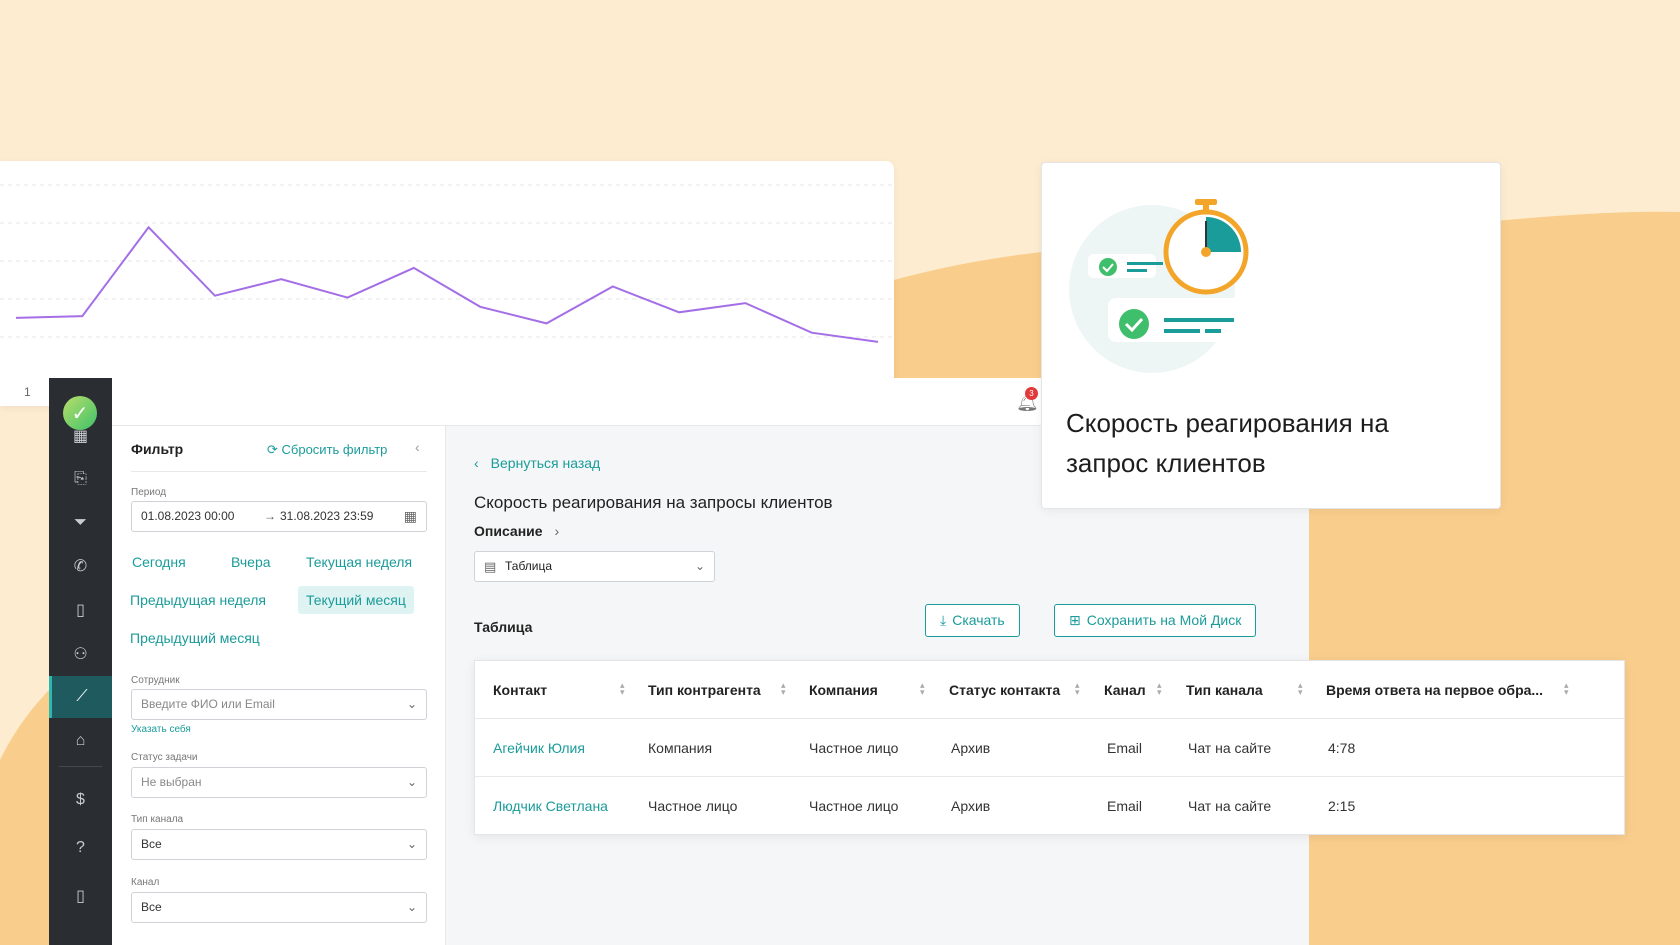 The width and height of the screenshot is (1680, 945). Describe the element at coordinates (251, 562) in the screenshot. I see `quick-range-yesterday: Вчера` at that location.